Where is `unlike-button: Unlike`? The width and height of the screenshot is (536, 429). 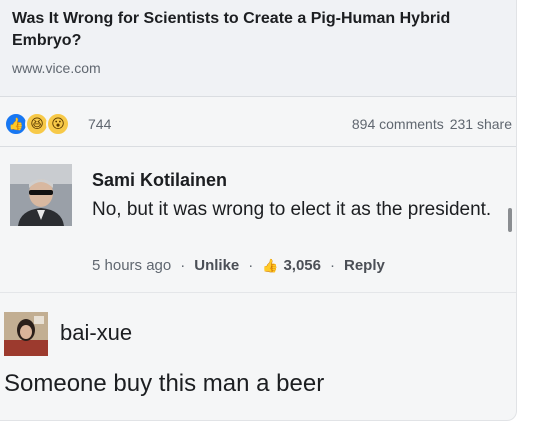 unlike-button: Unlike is located at coordinates (216, 265).